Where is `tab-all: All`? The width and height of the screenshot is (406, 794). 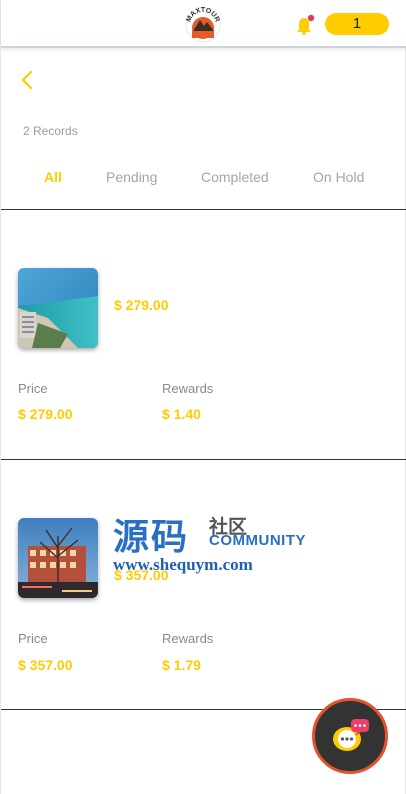
tab-all: All is located at coordinates (53, 177).